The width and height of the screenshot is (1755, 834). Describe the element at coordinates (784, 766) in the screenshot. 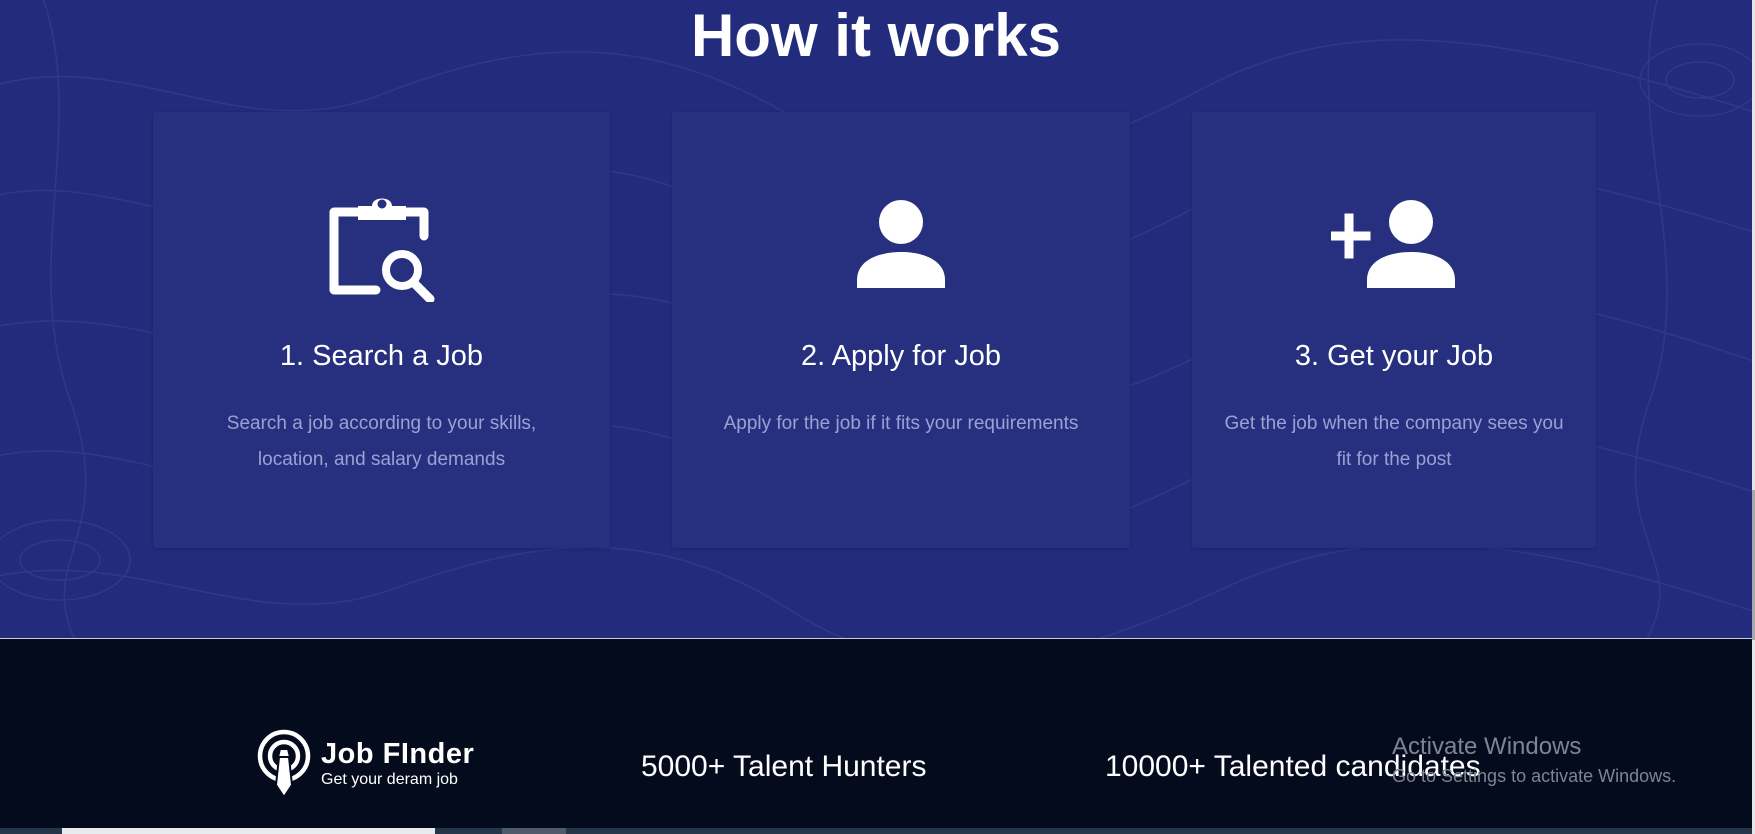

I see `stat-talent-hunters: 5000+ Talent Hunters` at that location.